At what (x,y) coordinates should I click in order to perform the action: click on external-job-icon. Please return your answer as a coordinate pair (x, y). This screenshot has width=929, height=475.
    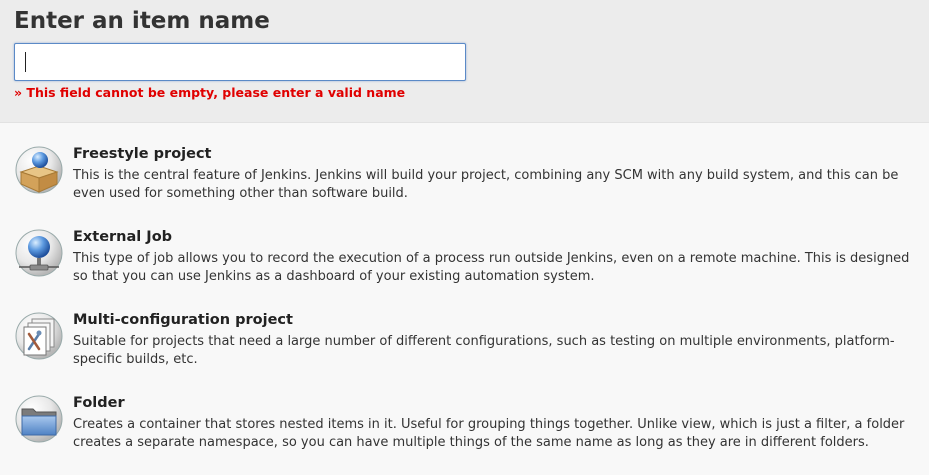
    Looking at the image, I should click on (39, 253).